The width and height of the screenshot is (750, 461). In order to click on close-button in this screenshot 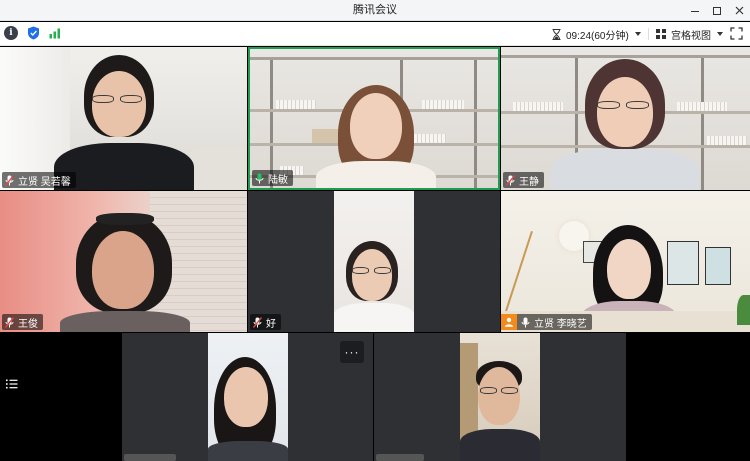, I will do `click(739, 10)`.